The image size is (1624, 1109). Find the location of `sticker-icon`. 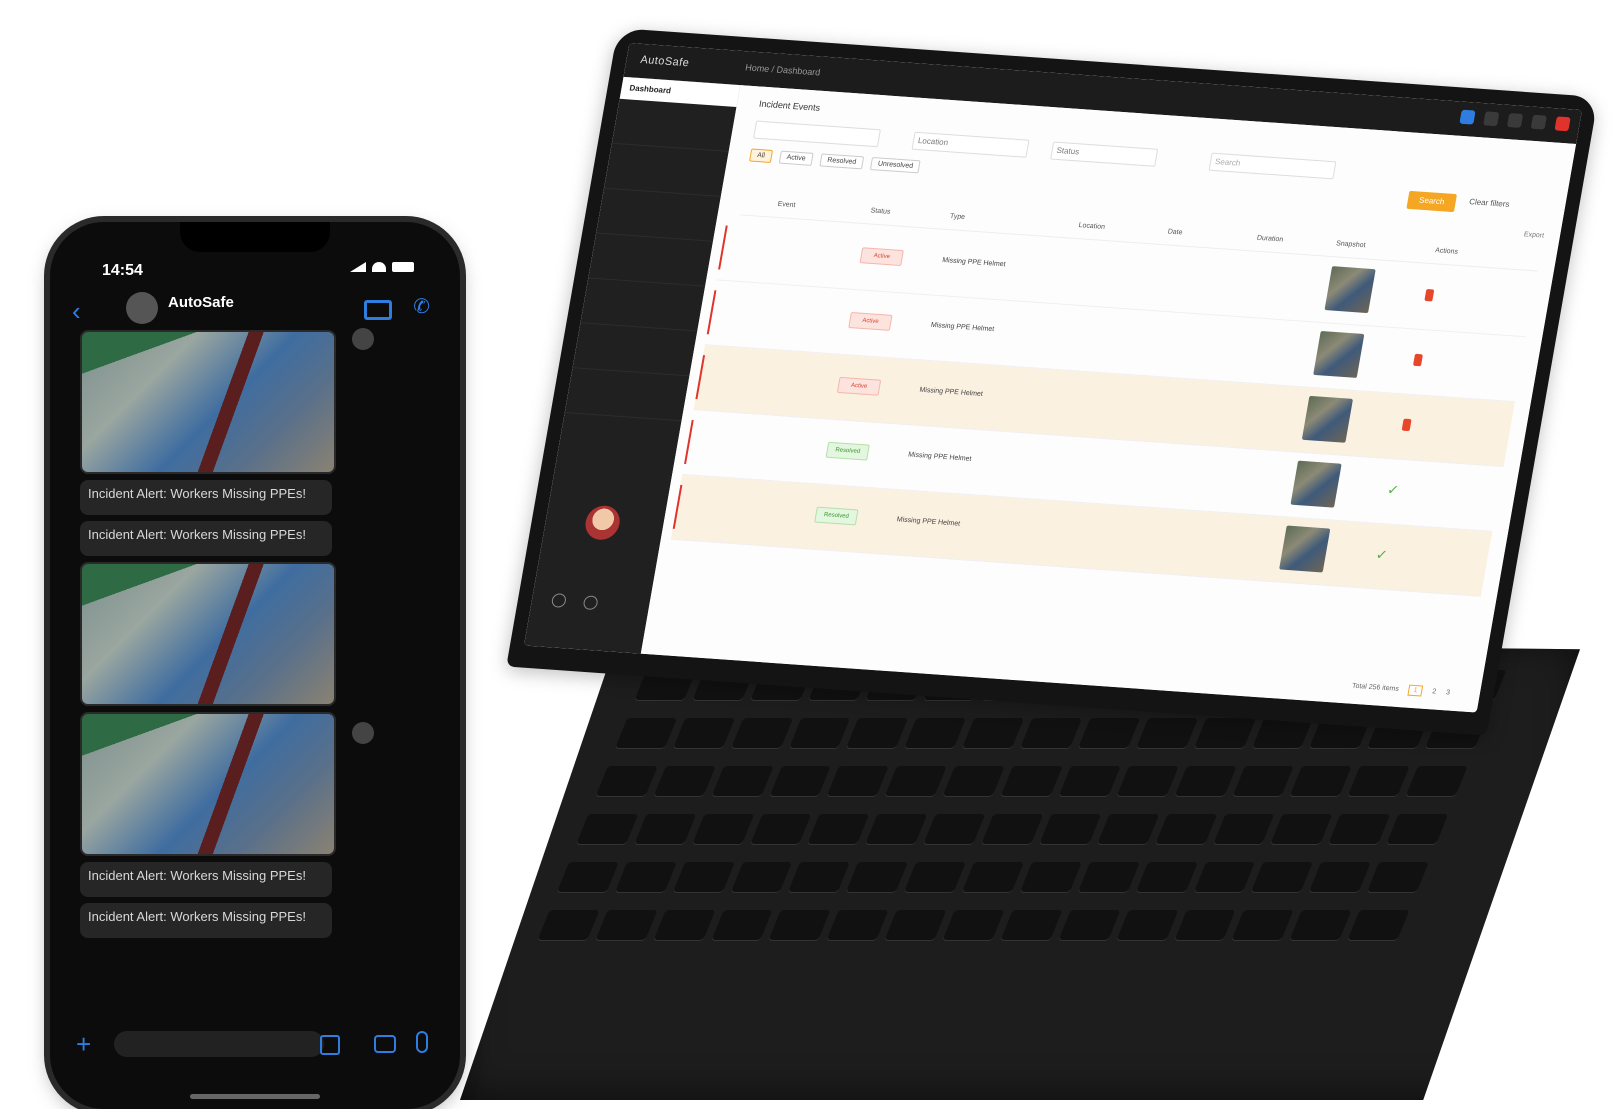

sticker-icon is located at coordinates (330, 1045).